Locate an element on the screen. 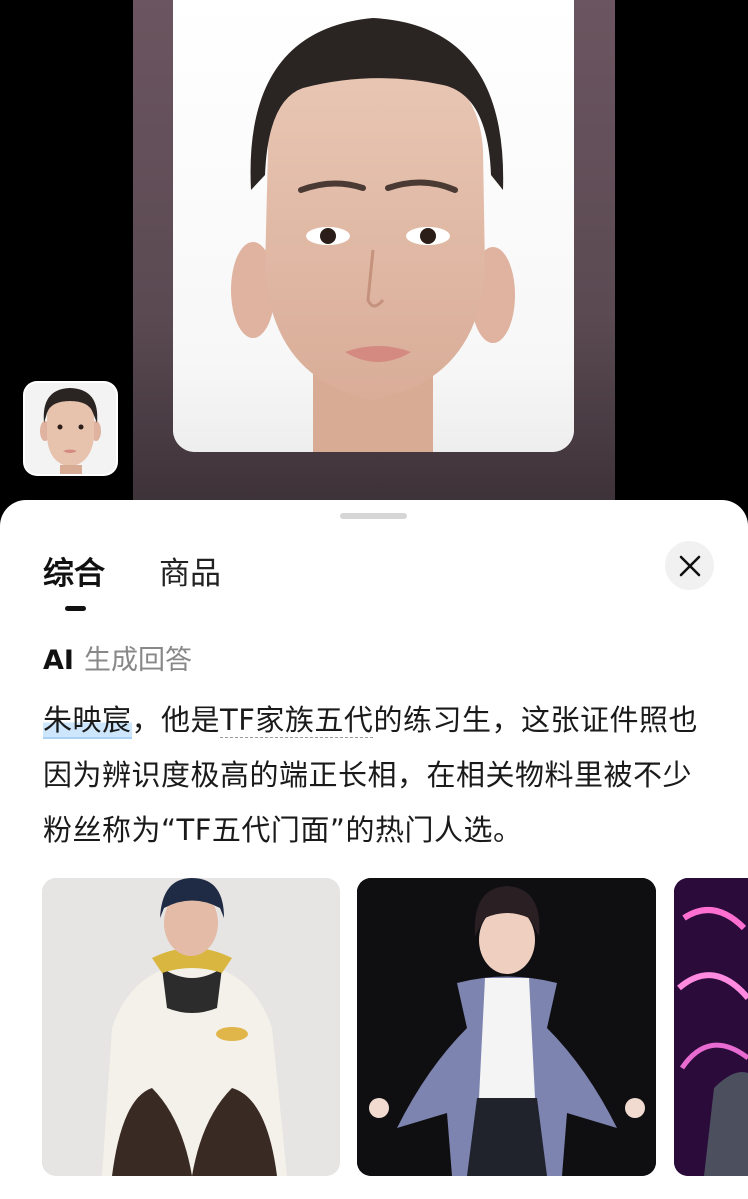 The width and height of the screenshot is (748, 1199). answer-part-1: ，他是 is located at coordinates (176, 720).